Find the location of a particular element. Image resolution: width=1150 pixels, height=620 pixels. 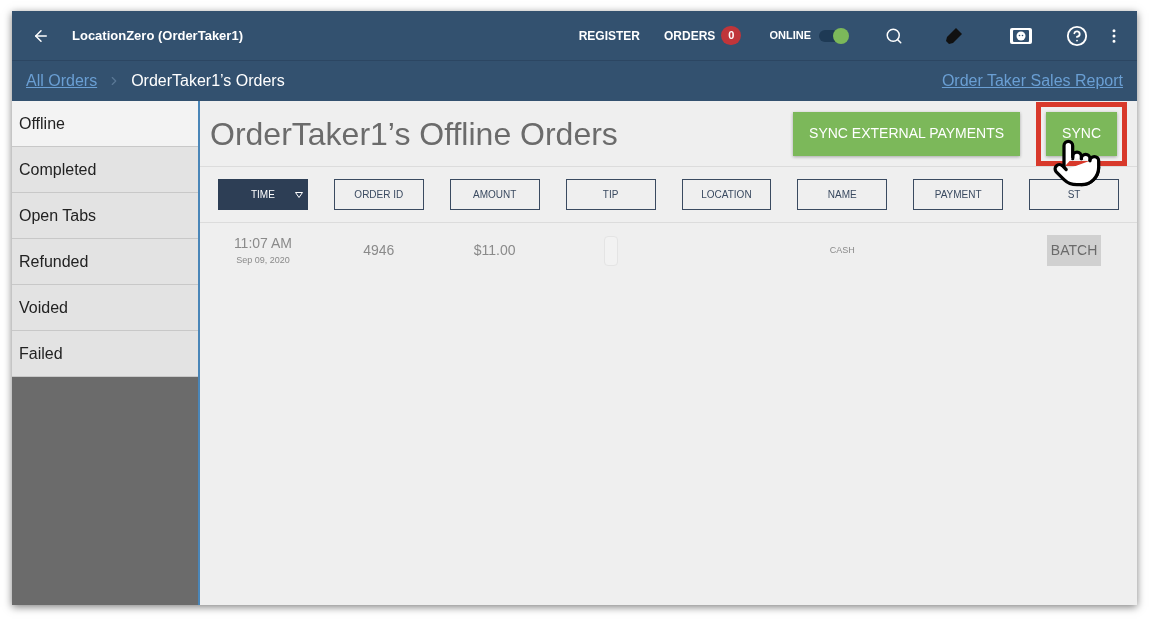

page-title: OrderTaker1’s Offline Orders is located at coordinates (414, 134).